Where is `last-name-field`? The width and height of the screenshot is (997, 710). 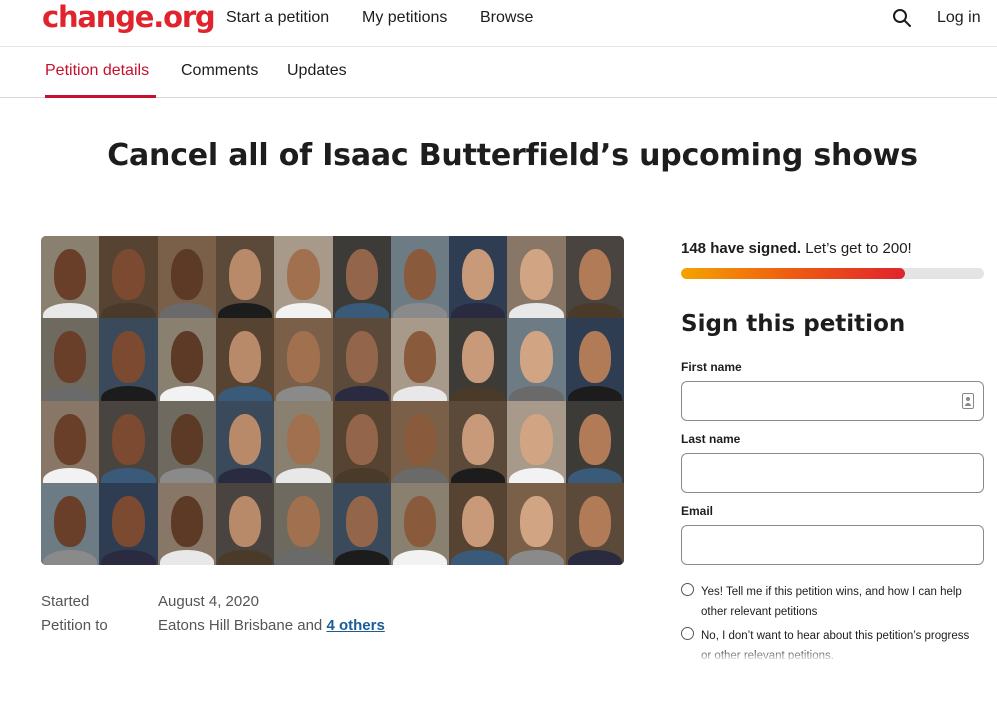 last-name-field is located at coordinates (832, 473).